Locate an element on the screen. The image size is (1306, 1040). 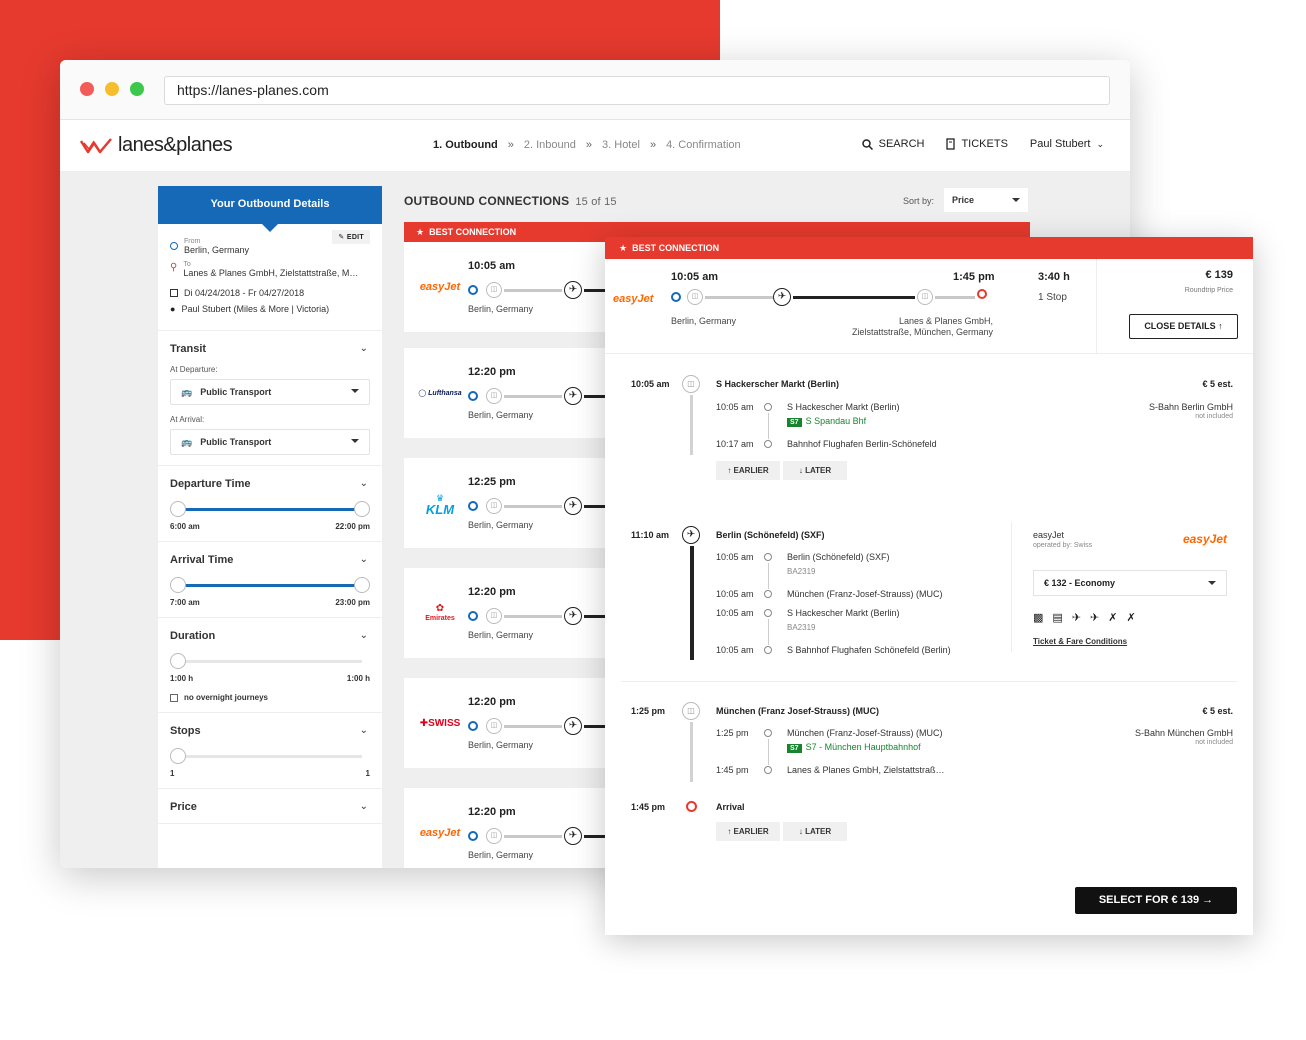
calendar-icon is located at coordinates (174, 293).